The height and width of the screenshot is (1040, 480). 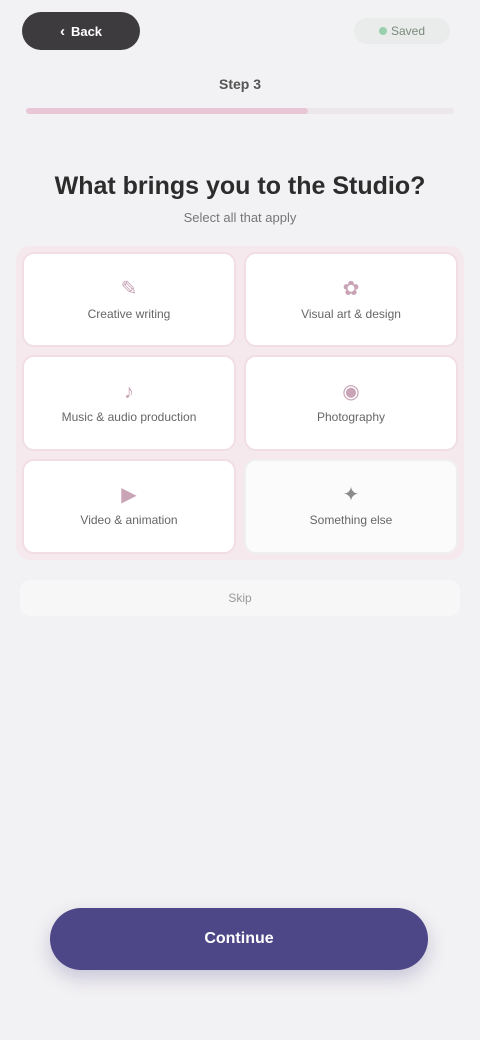 What do you see at coordinates (408, 31) in the screenshot?
I see `status-label: Saved` at bounding box center [408, 31].